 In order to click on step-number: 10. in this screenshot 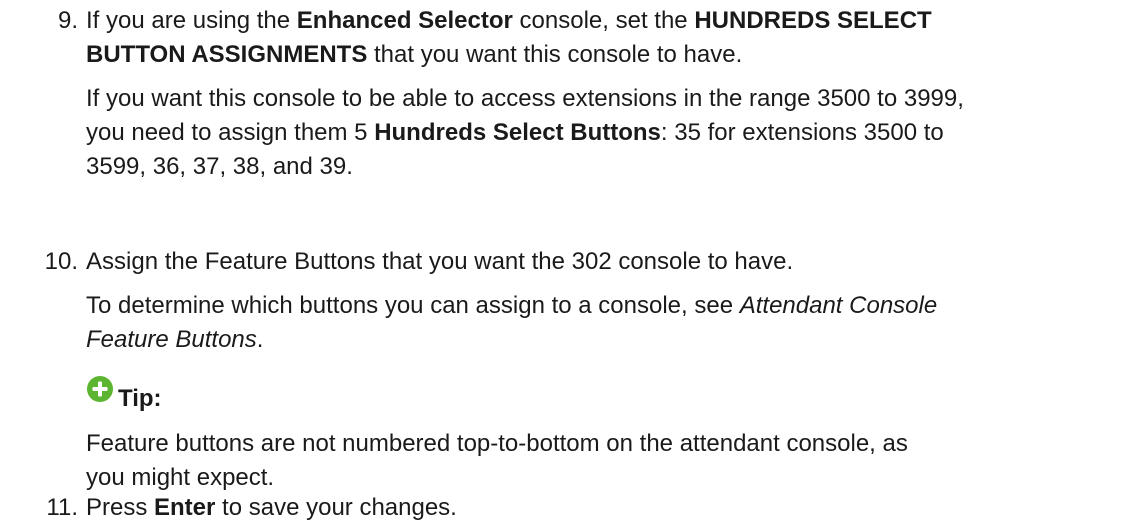, I will do `click(61, 261)`.